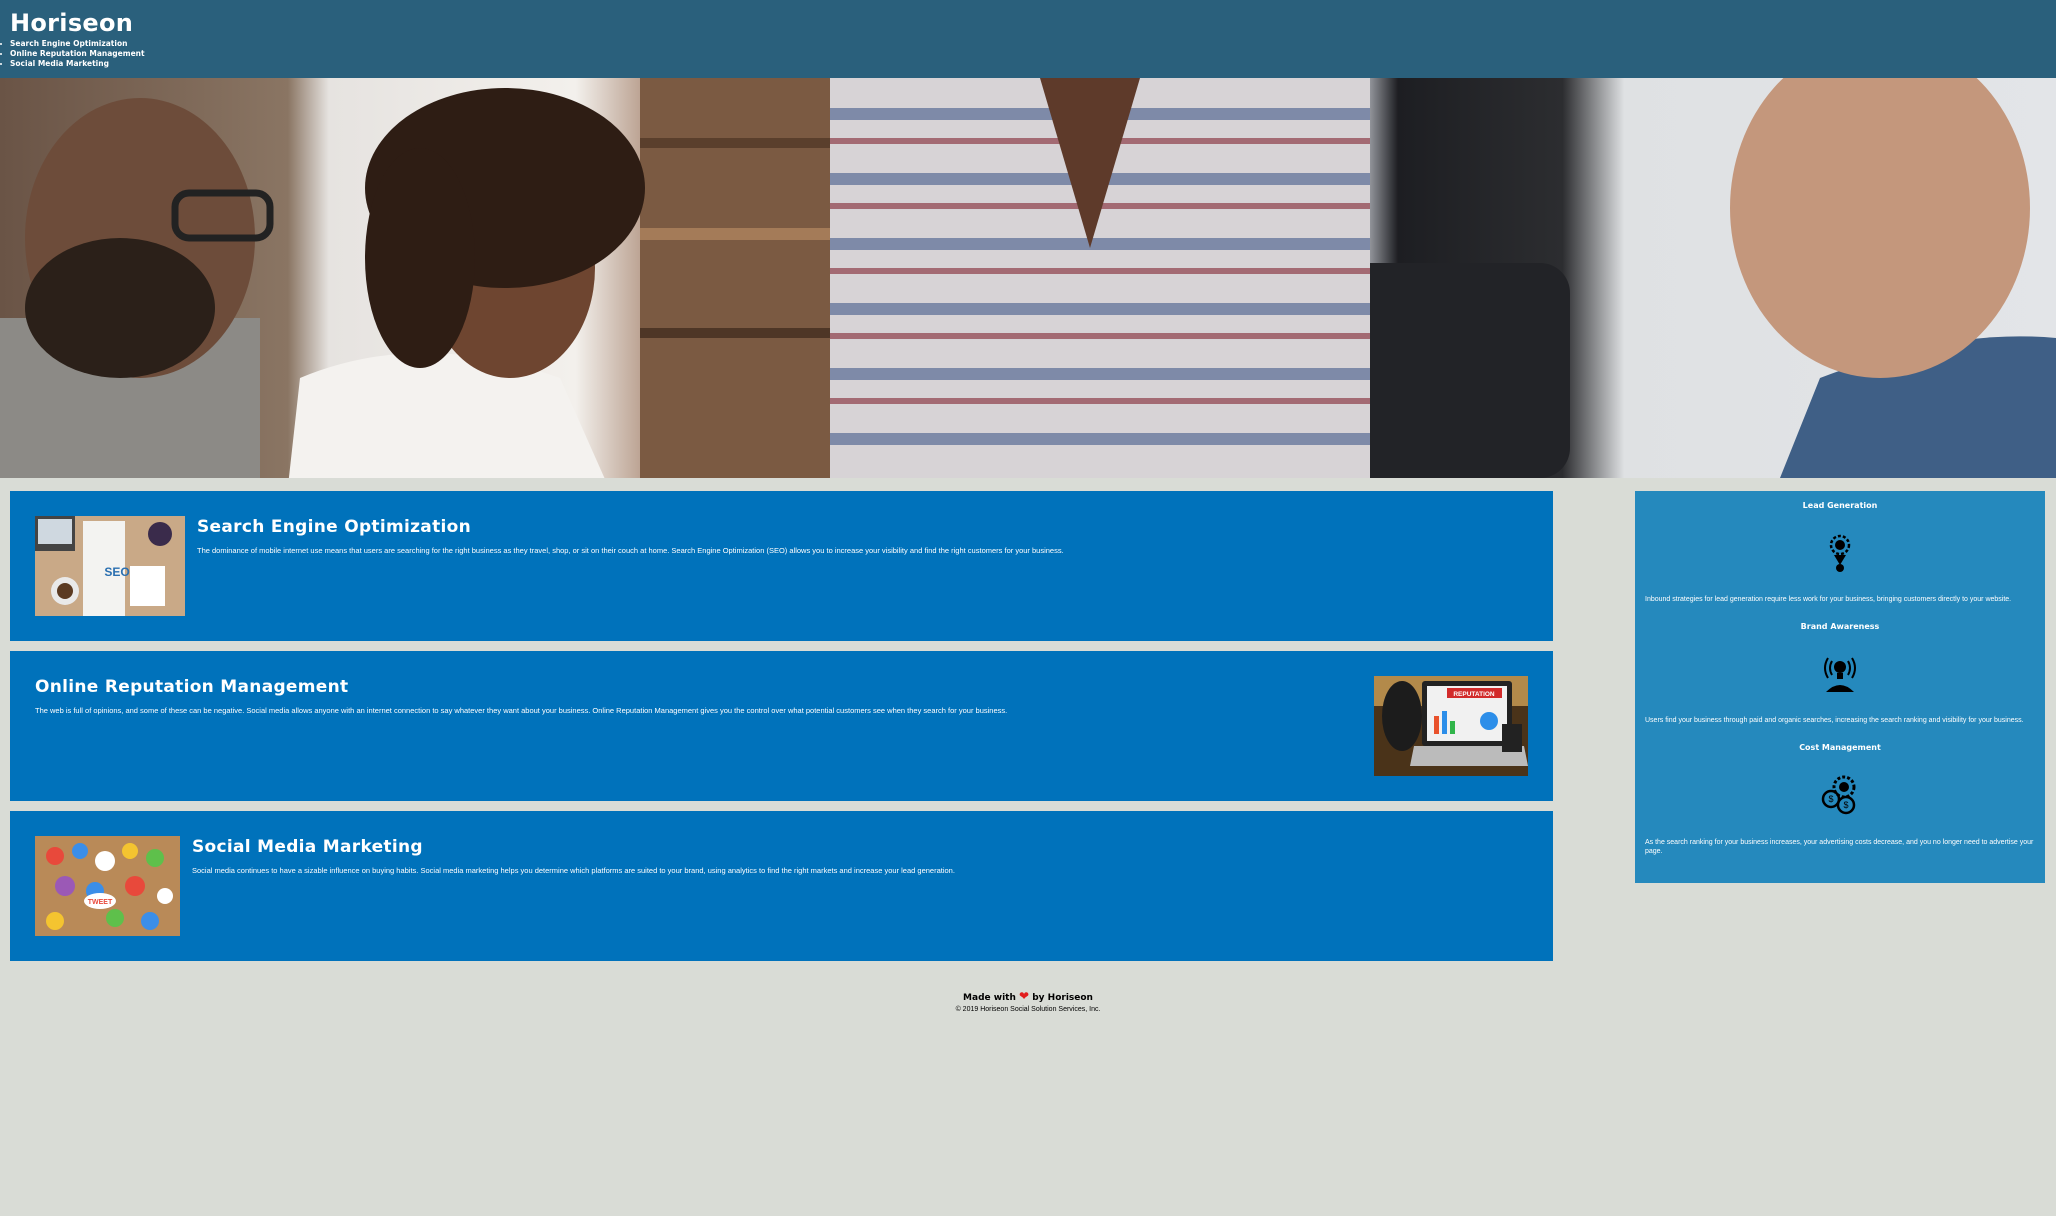  What do you see at coordinates (100, 902) in the screenshot?
I see `social-media-image-label: TWEET` at bounding box center [100, 902].